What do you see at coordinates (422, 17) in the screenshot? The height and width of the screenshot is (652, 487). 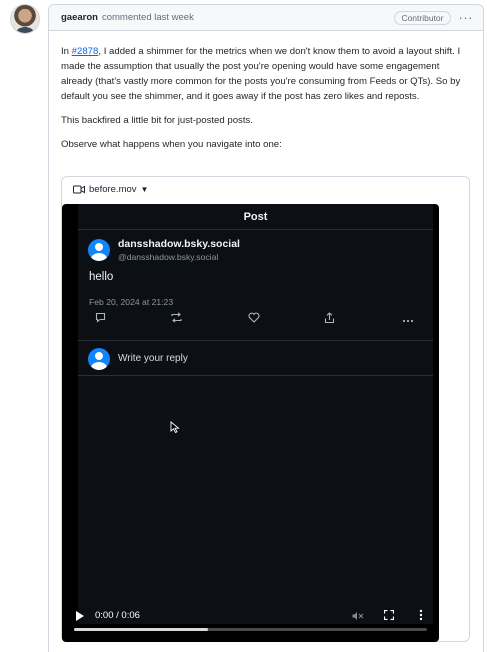 I see `contributor-badge: Contributor` at bounding box center [422, 17].